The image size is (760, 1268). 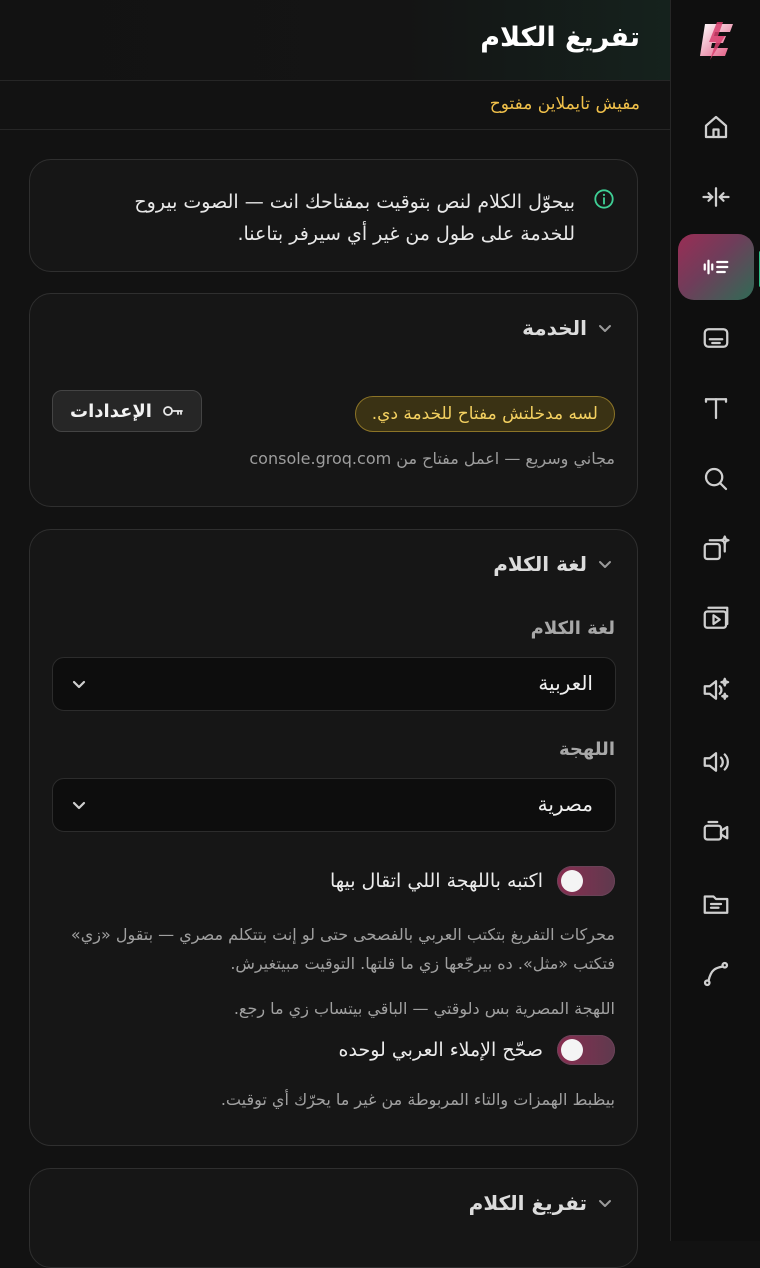 I want to click on timeline-status: مفيش تايملاين مفتوح, so click(x=564, y=104).